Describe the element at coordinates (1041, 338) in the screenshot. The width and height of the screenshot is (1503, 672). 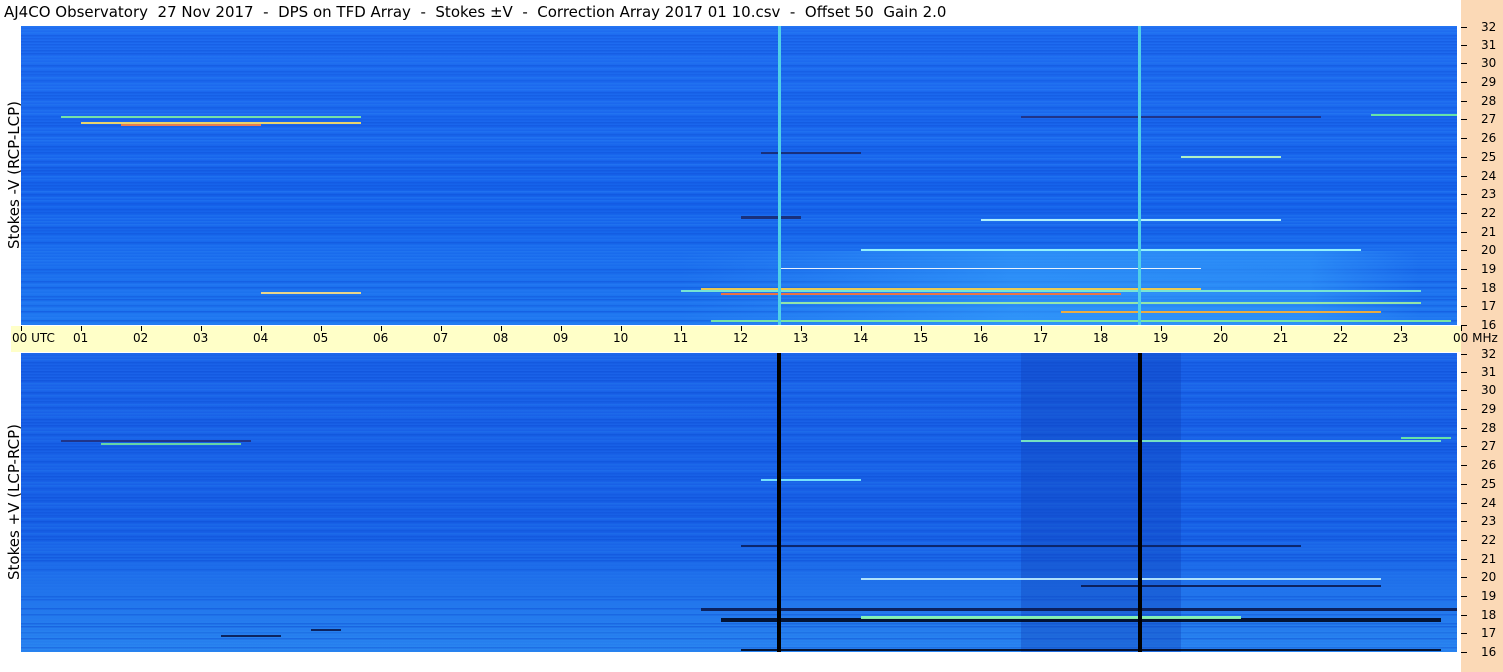
I see `time-tick-label: 17` at that location.